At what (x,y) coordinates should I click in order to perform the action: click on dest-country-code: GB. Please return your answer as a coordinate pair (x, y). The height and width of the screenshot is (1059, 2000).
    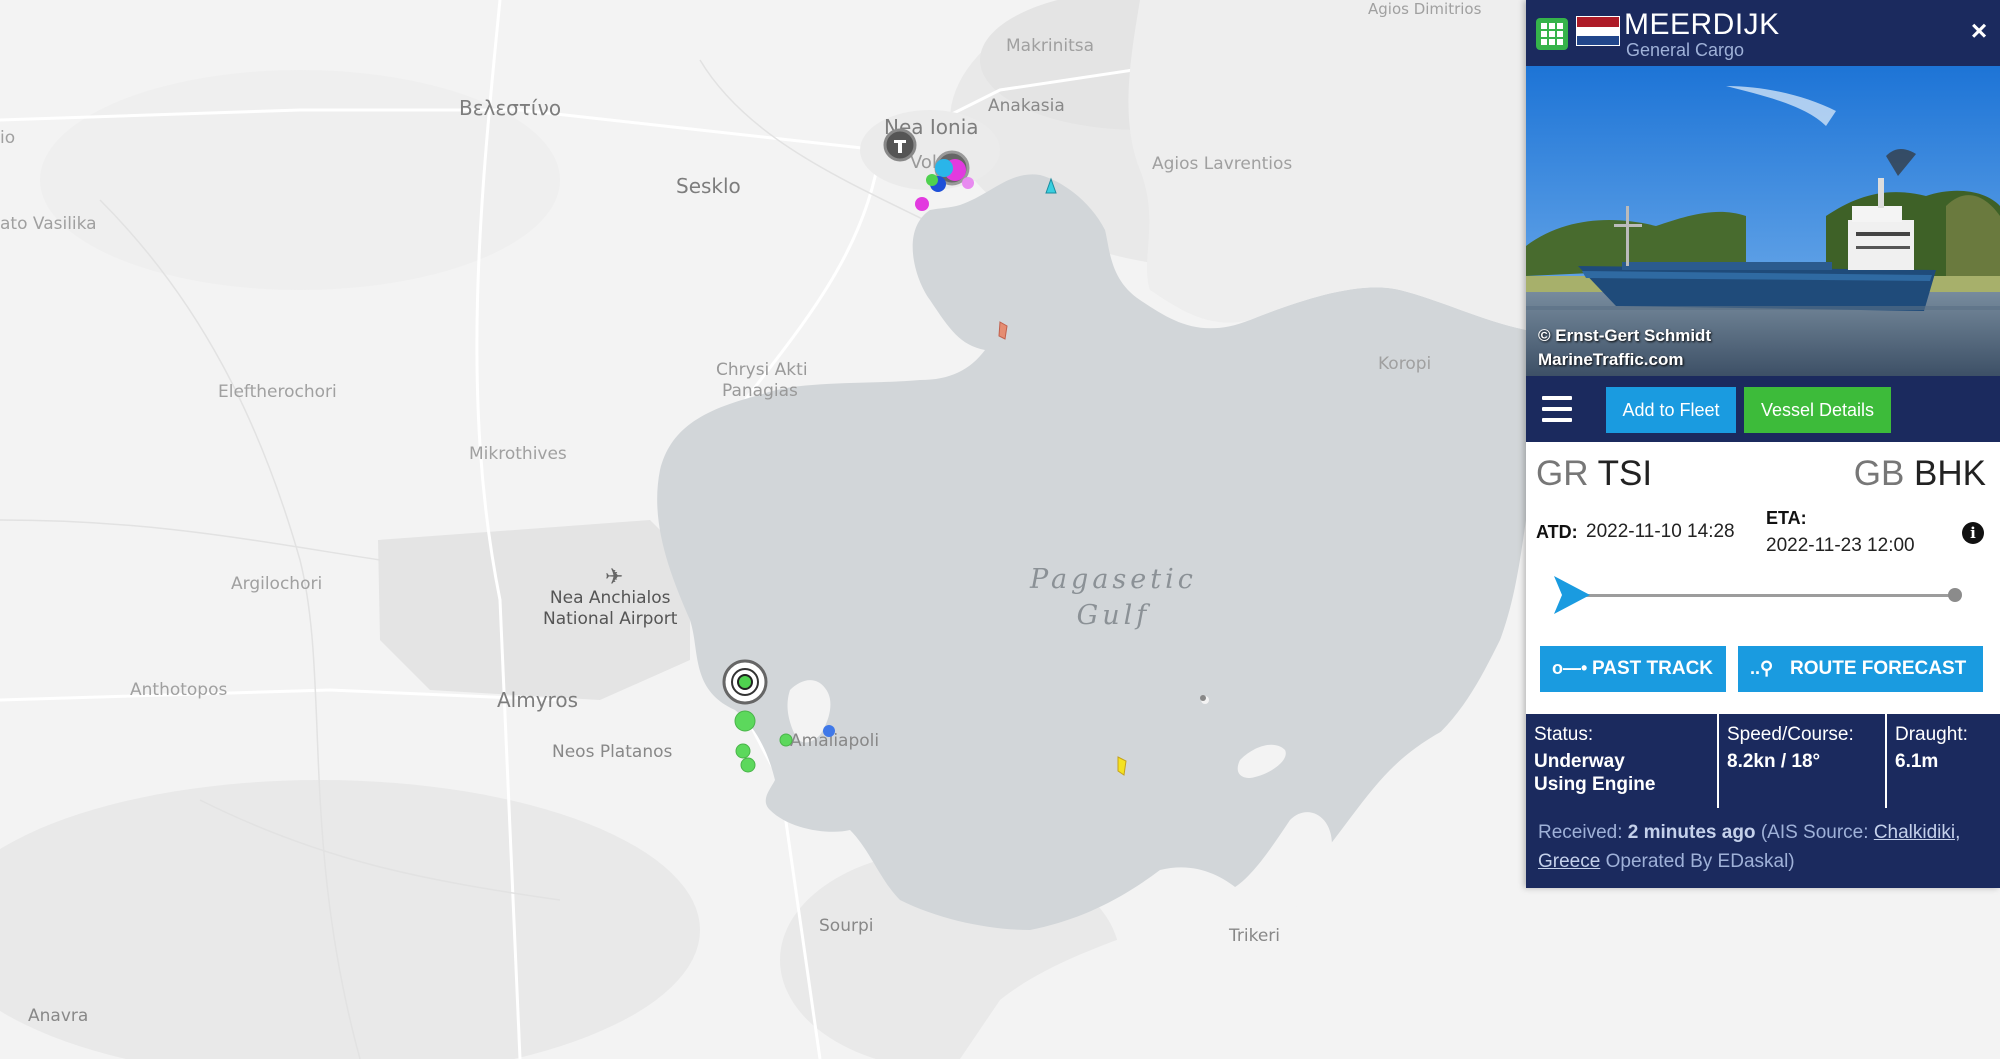
    Looking at the image, I should click on (1879, 473).